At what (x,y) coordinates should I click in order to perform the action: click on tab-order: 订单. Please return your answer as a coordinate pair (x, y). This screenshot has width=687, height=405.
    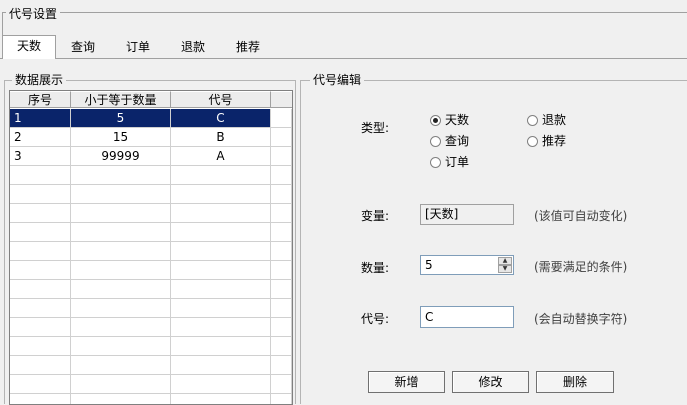
    Looking at the image, I should click on (138, 47).